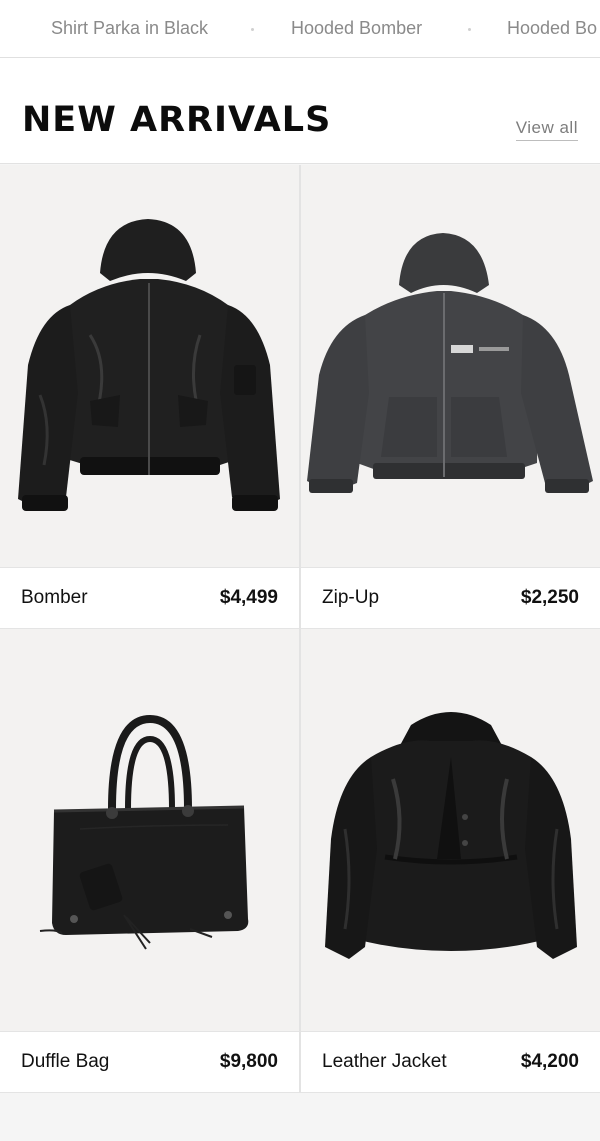 Image resolution: width=600 pixels, height=1141 pixels. I want to click on product-info: Duffle Bag $9,800, so click(149, 1062).